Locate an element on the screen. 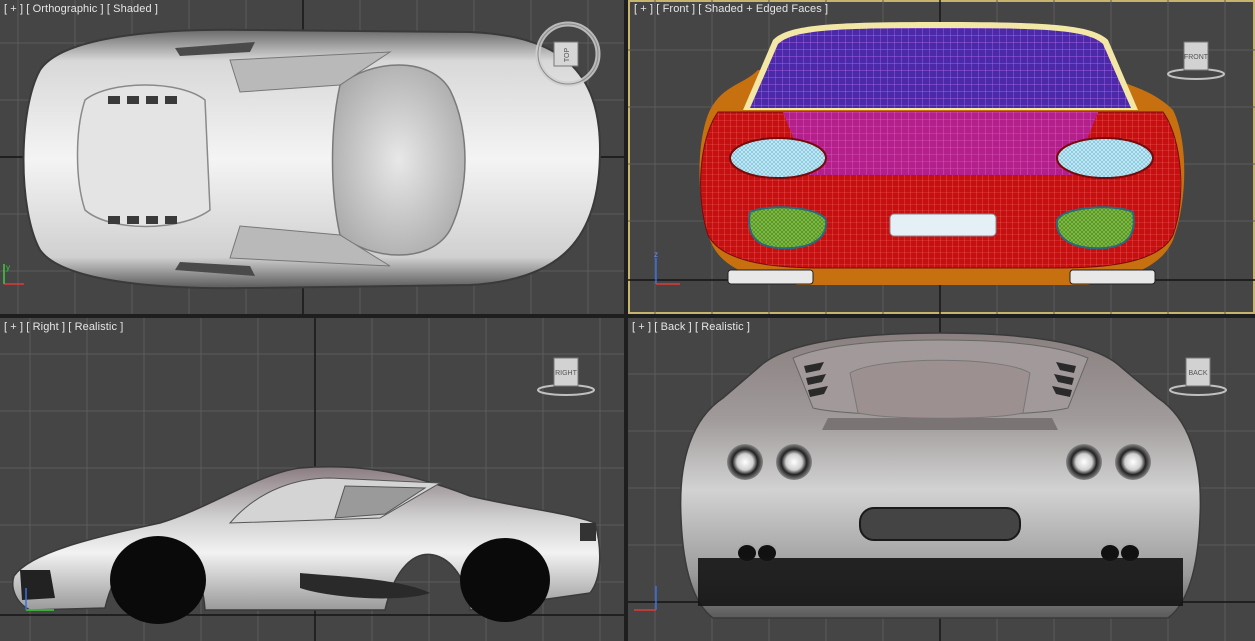  axis-label-y: y is located at coordinates (8, 267).